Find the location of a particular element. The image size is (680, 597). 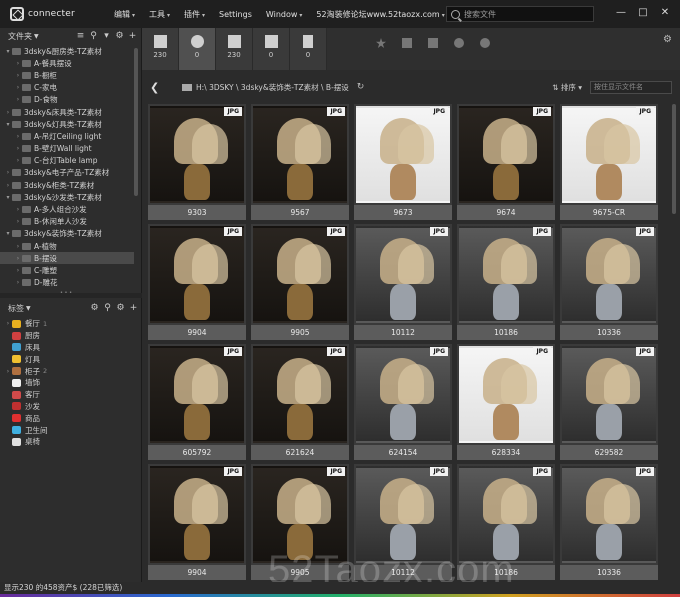

folder-item: › B-壁灯Wall light is located at coordinates (67, 149).